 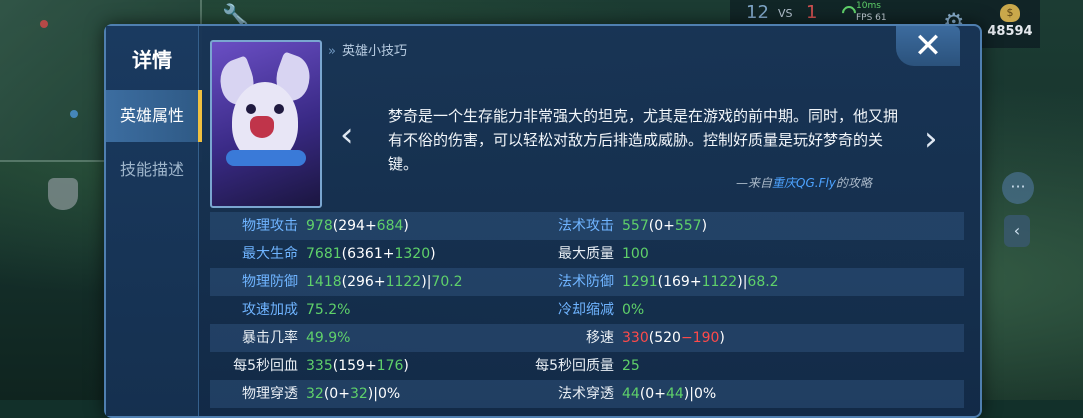 I want to click on stat-row: 物理攻击 978(294+684) 法术攻击 557(0+557), so click(x=587, y=226).